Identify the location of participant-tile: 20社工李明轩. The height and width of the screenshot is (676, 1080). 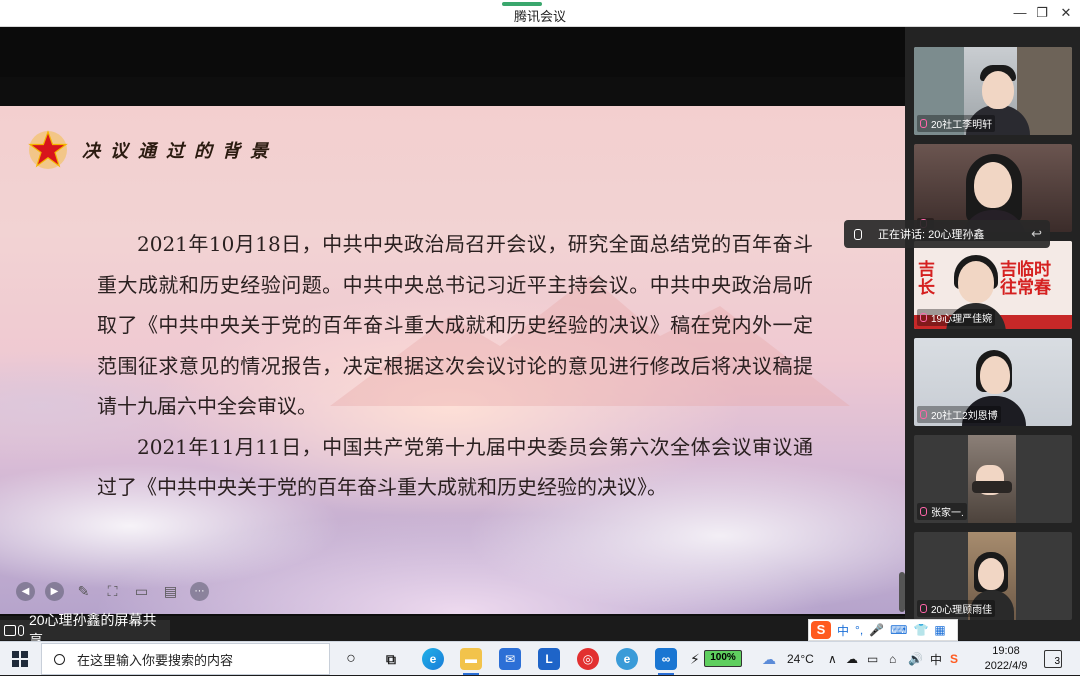
(993, 91).